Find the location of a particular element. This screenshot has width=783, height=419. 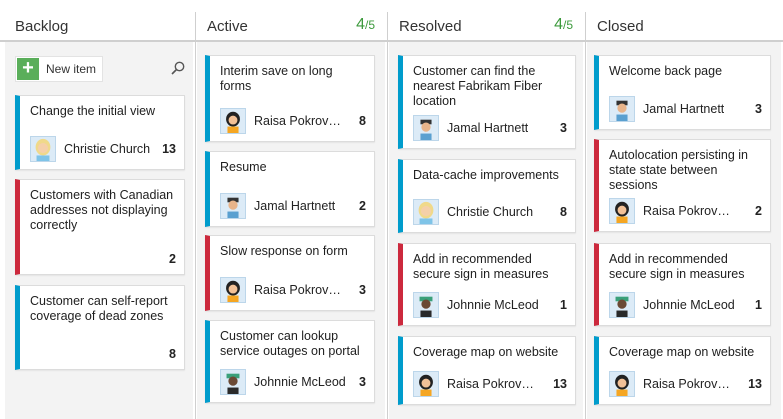

column-title: Active is located at coordinates (227, 26).